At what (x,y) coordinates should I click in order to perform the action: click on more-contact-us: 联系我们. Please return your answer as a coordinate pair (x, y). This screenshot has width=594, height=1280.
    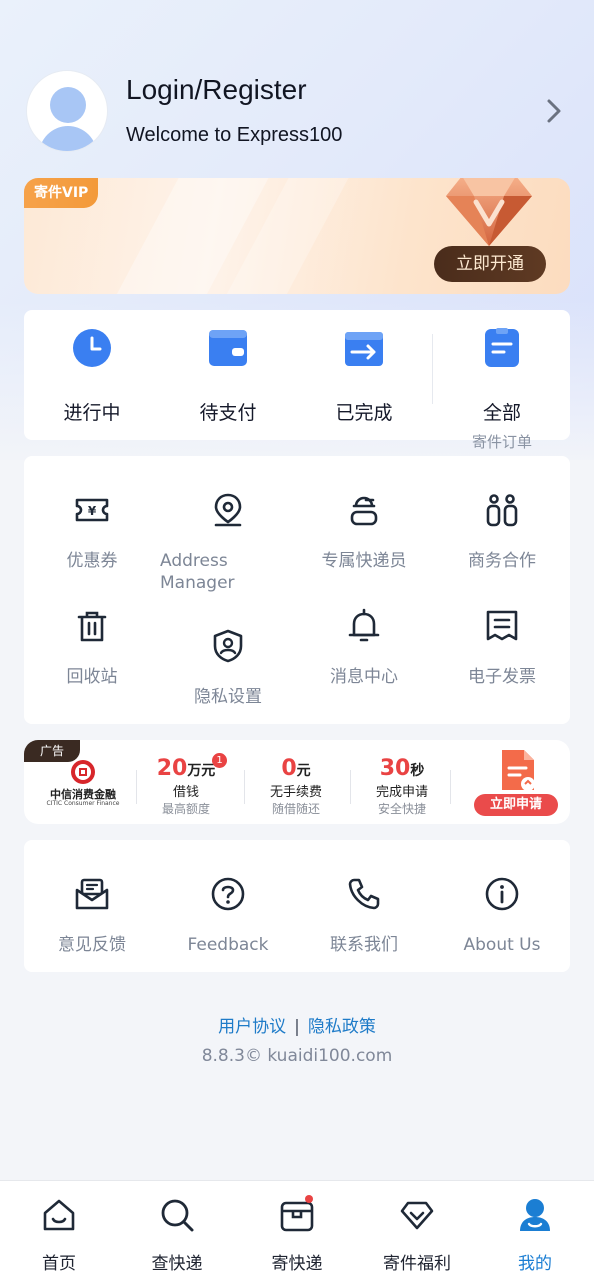
    Looking at the image, I should click on (364, 931).